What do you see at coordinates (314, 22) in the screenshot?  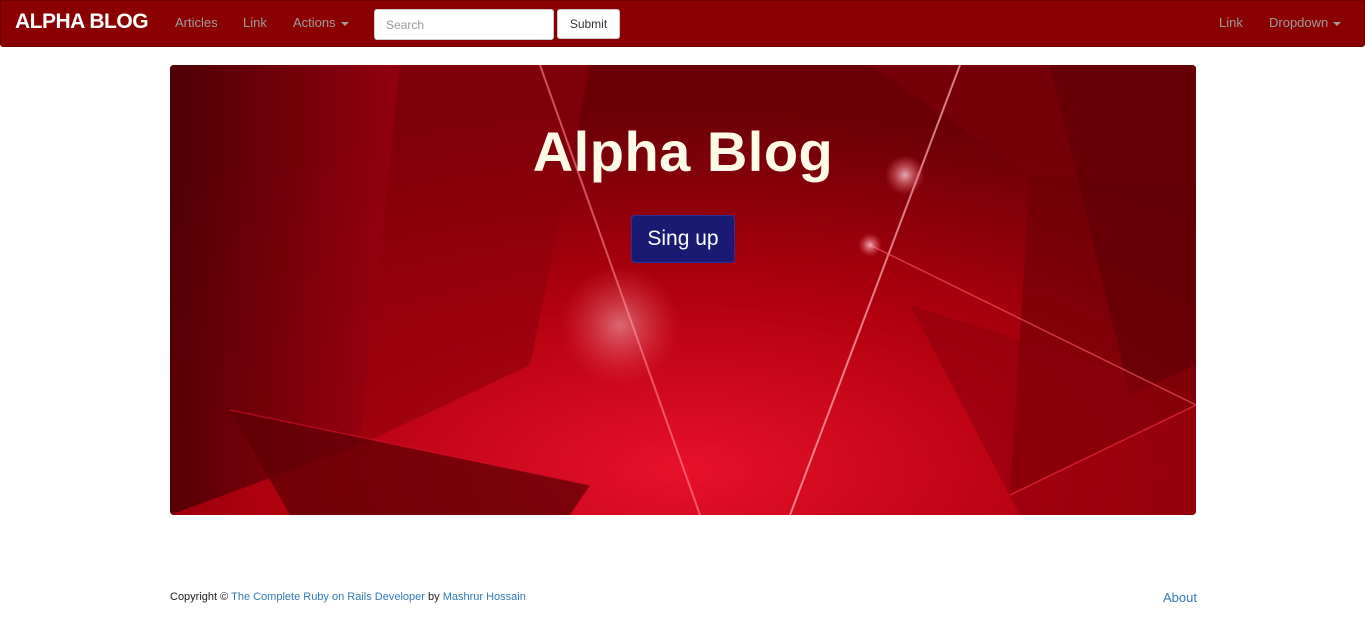 I see `actions-dropdown-label: Actions` at bounding box center [314, 22].